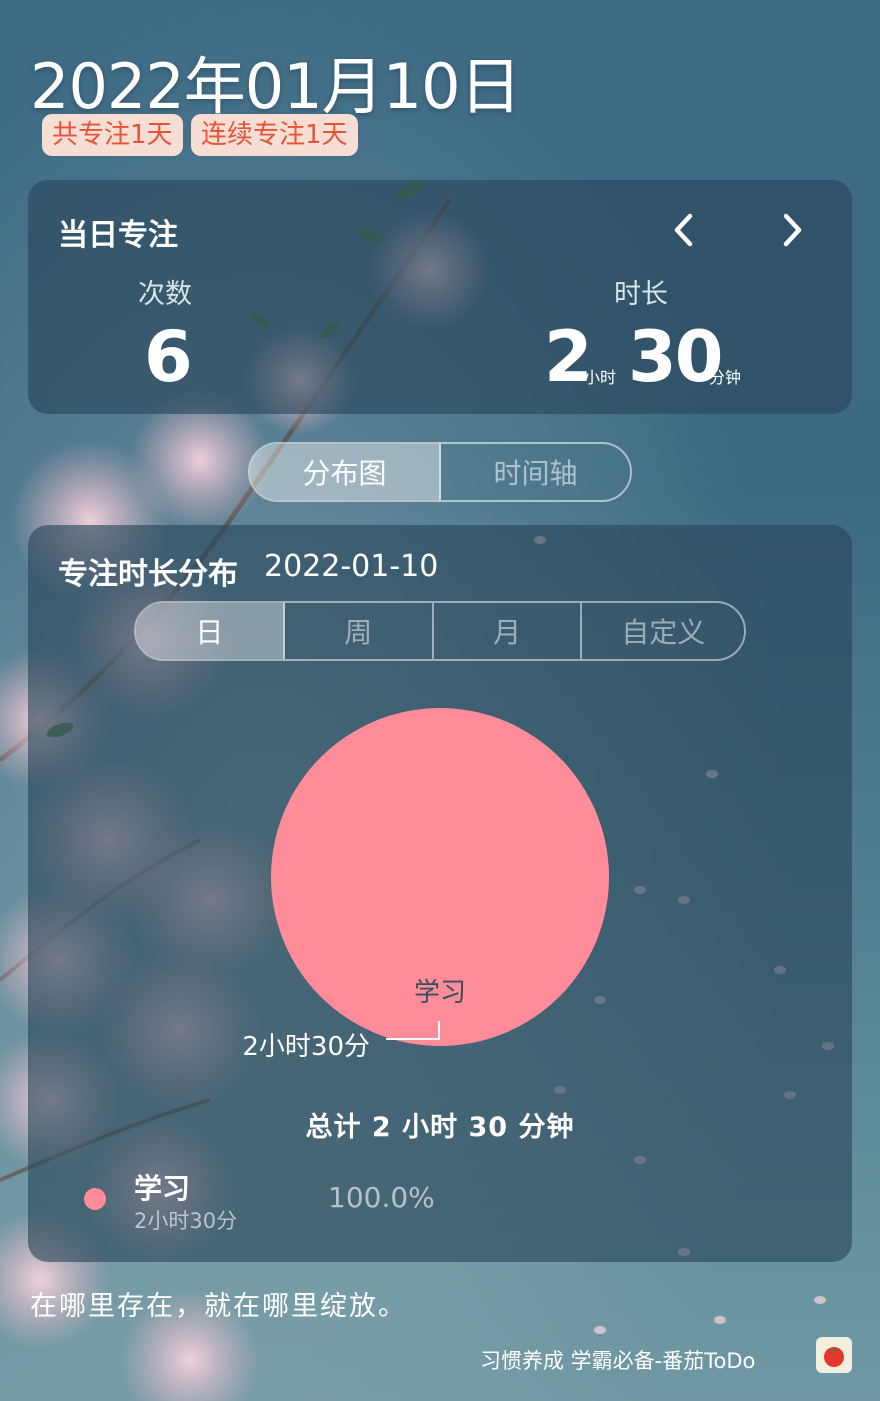  I want to click on legend-category-percent: 100.0%, so click(381, 1197).